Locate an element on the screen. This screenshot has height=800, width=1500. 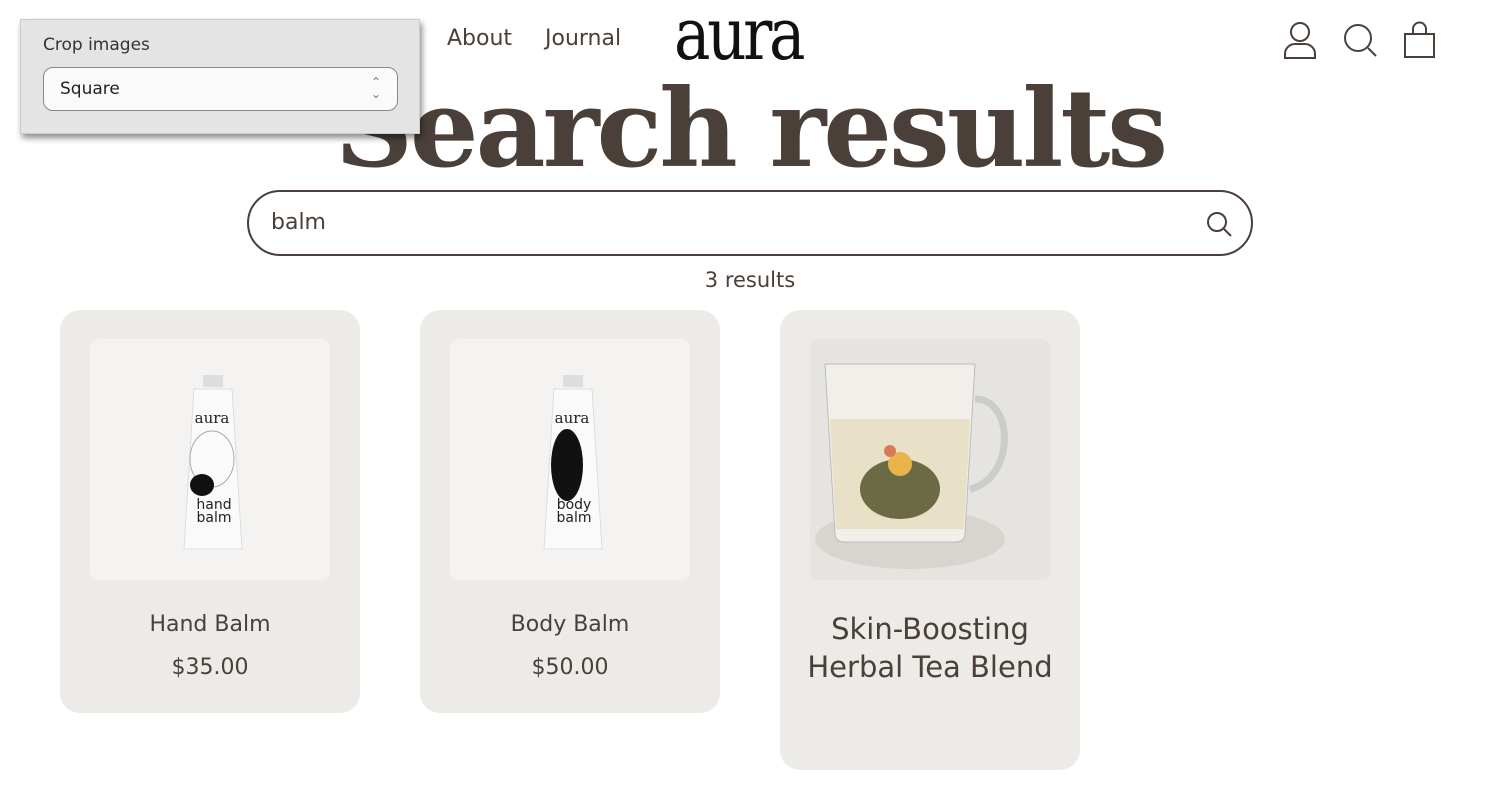
search-input is located at coordinates (721, 222).